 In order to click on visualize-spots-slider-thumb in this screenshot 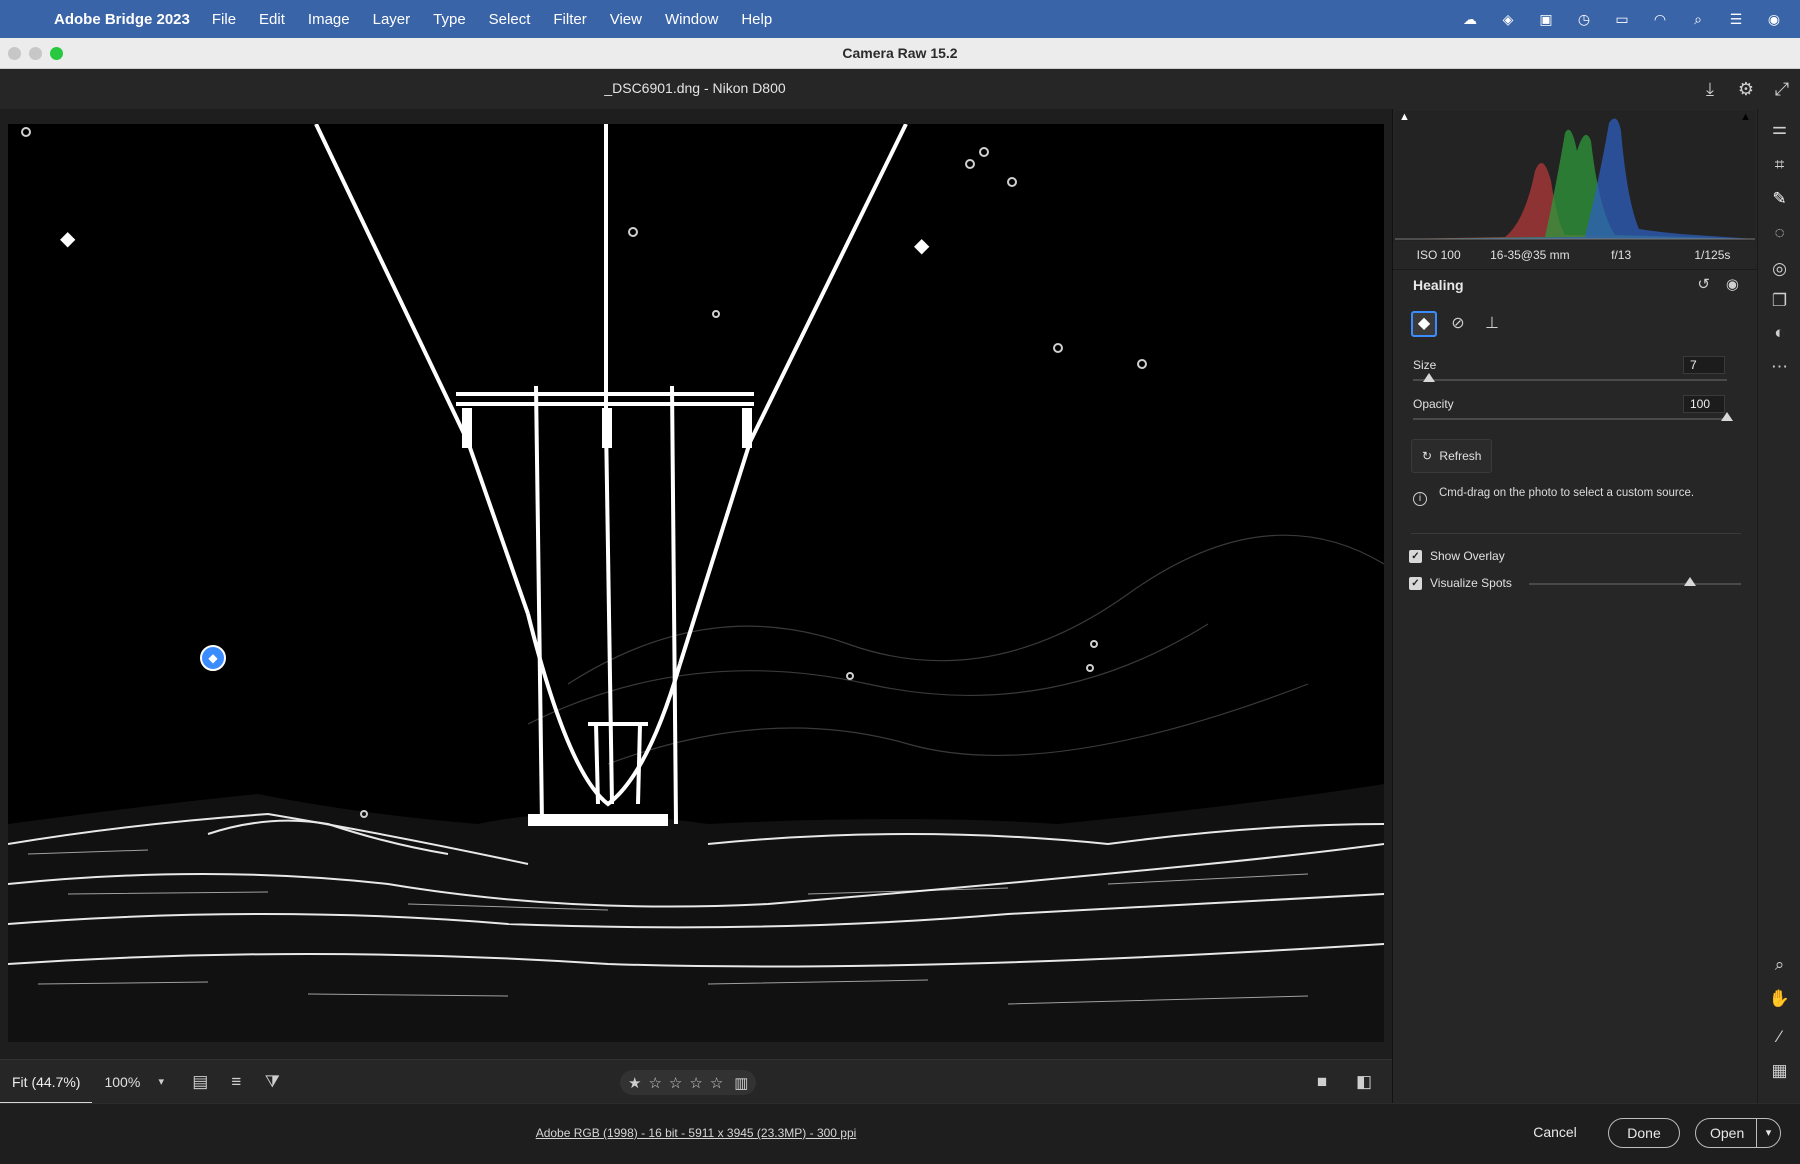, I will do `click(1690, 581)`.